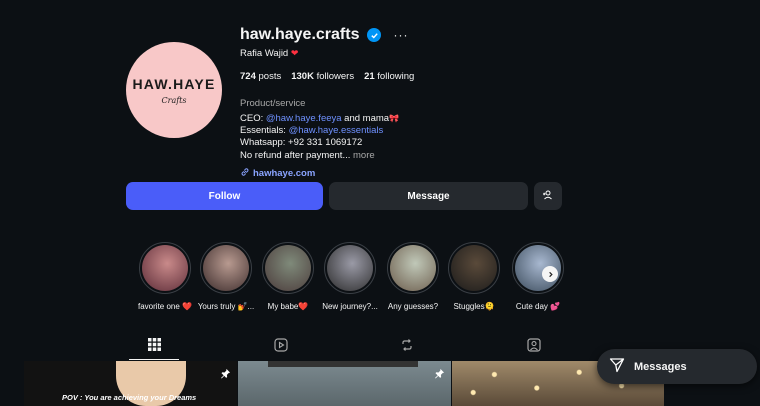  I want to click on tab-reposts, so click(407, 347).